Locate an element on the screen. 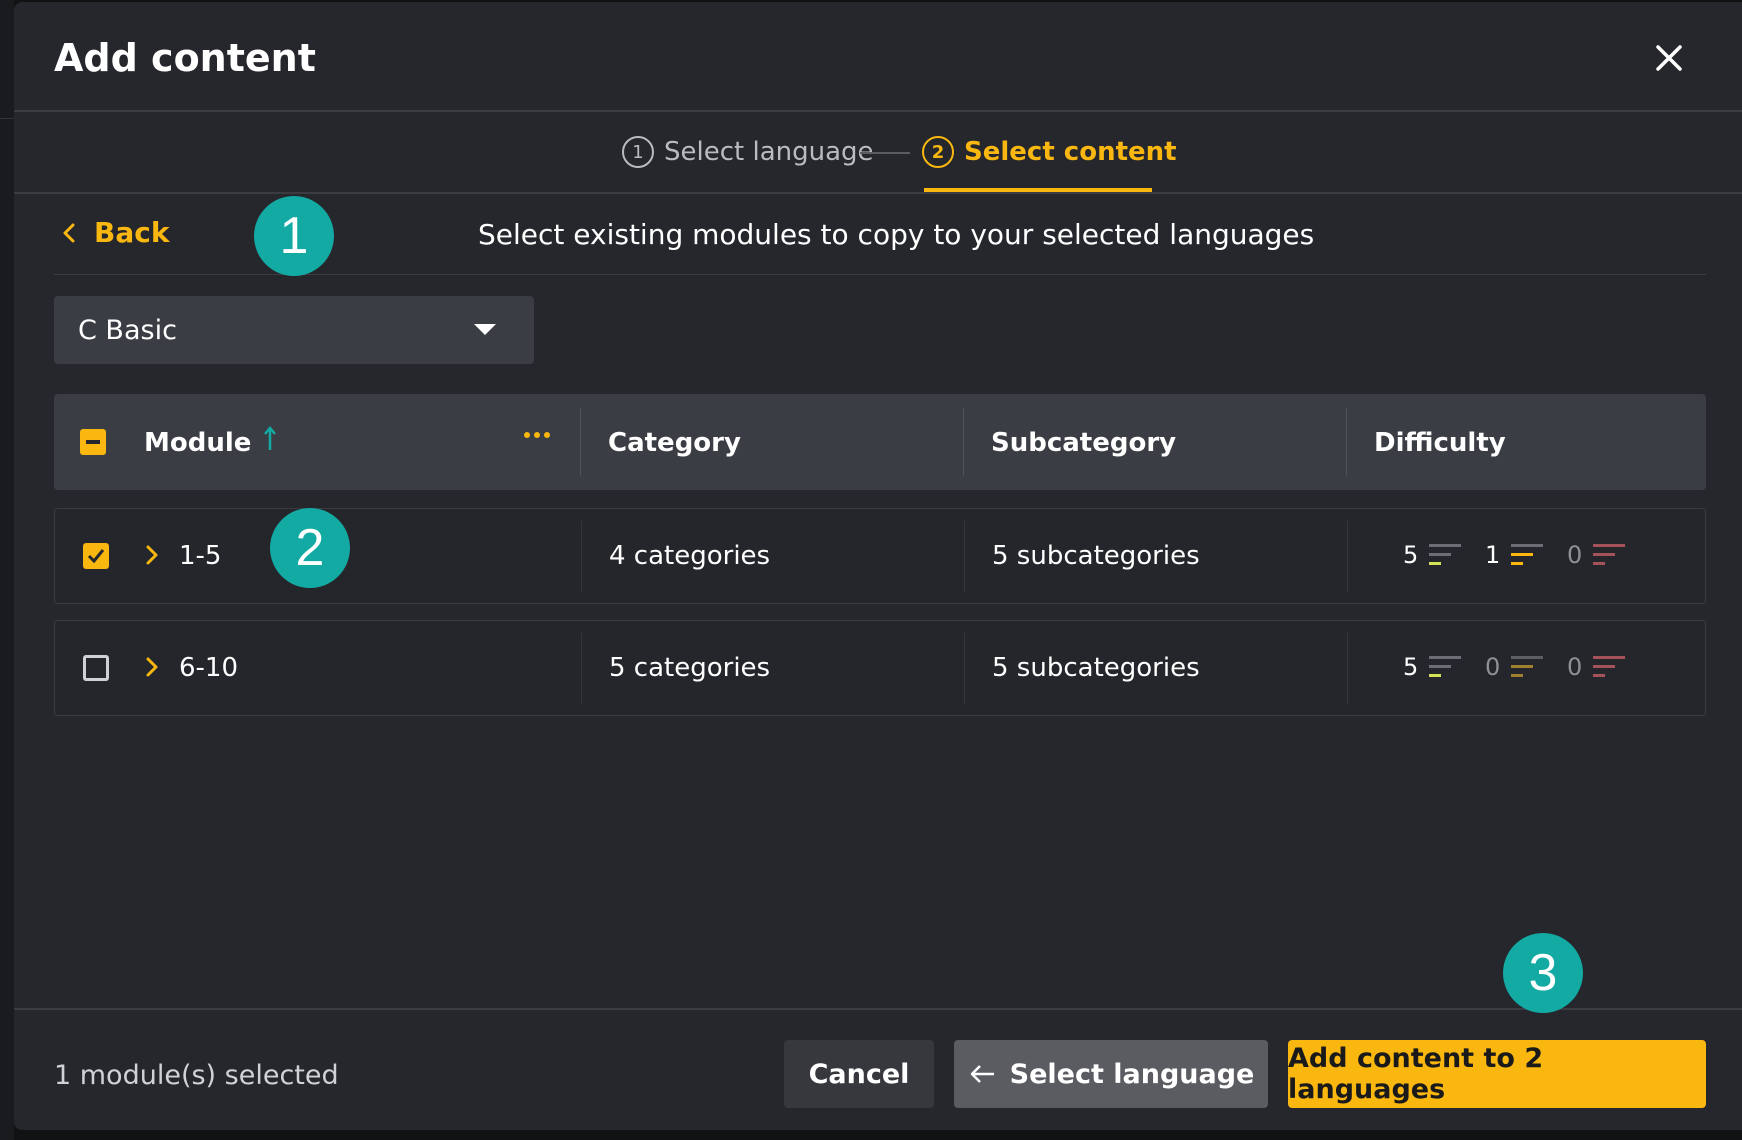 This screenshot has height=1140, width=1742. selection-count: 1 module(s) selected is located at coordinates (196, 1075).